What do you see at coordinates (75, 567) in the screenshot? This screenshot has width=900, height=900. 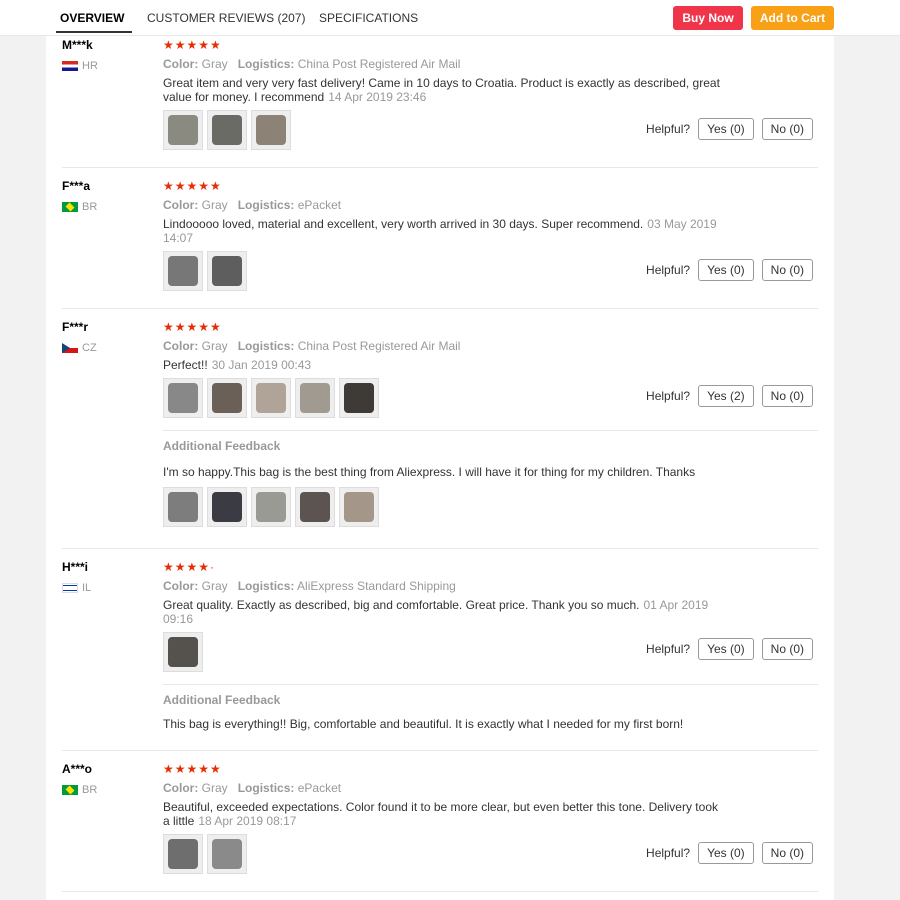 I see `reviewer-name: H***i` at bounding box center [75, 567].